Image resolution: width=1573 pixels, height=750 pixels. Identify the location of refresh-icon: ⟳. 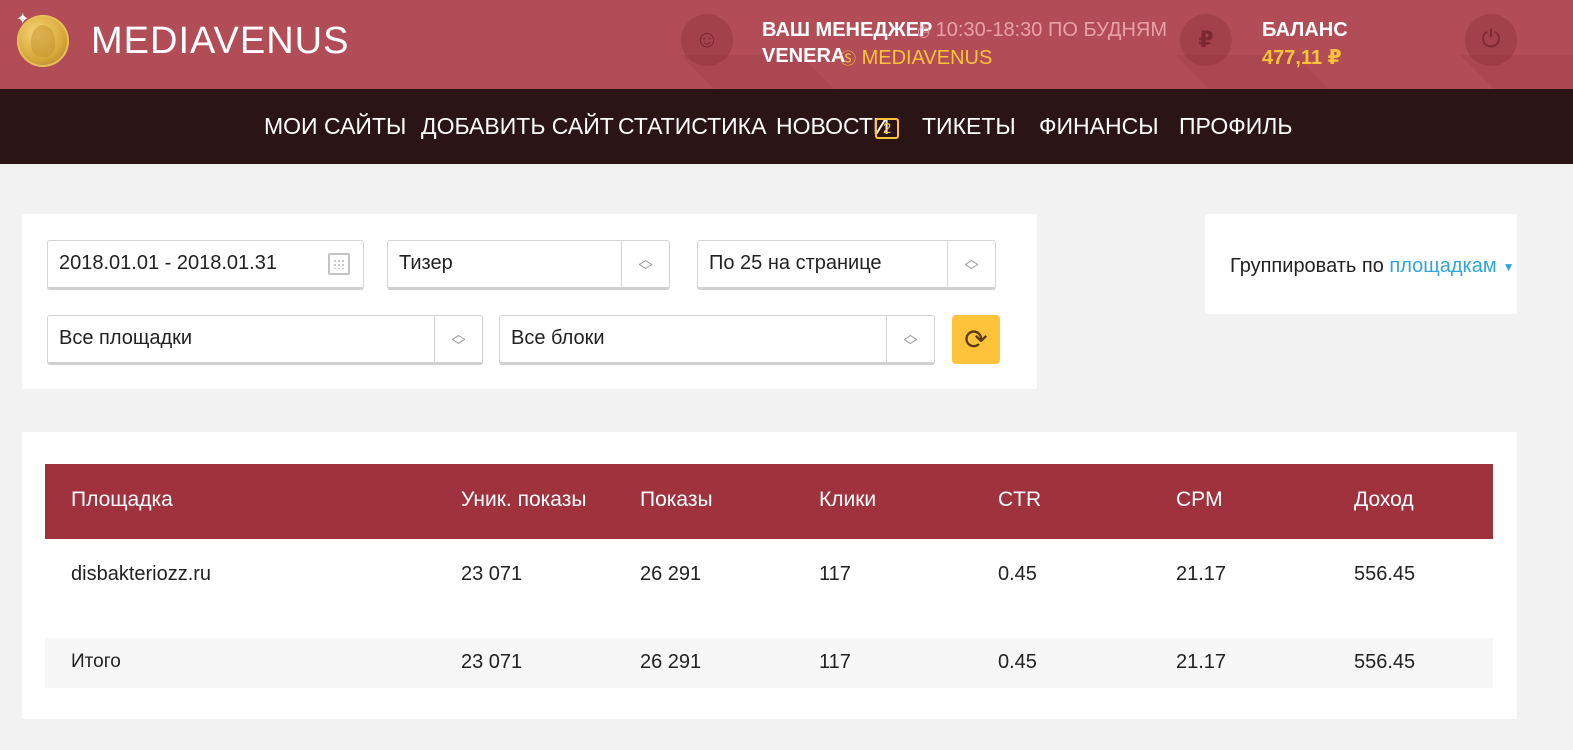
(976, 339).